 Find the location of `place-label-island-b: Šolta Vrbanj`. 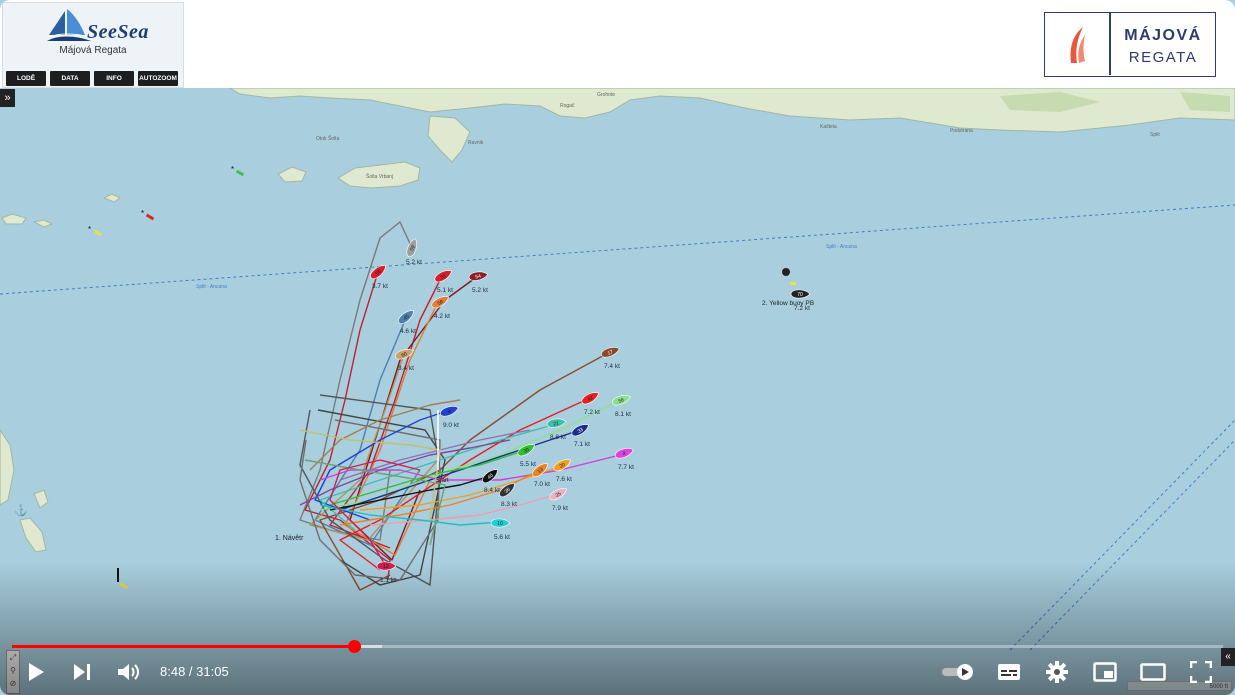

place-label-island-b: Šolta Vrbanj is located at coordinates (379, 176).